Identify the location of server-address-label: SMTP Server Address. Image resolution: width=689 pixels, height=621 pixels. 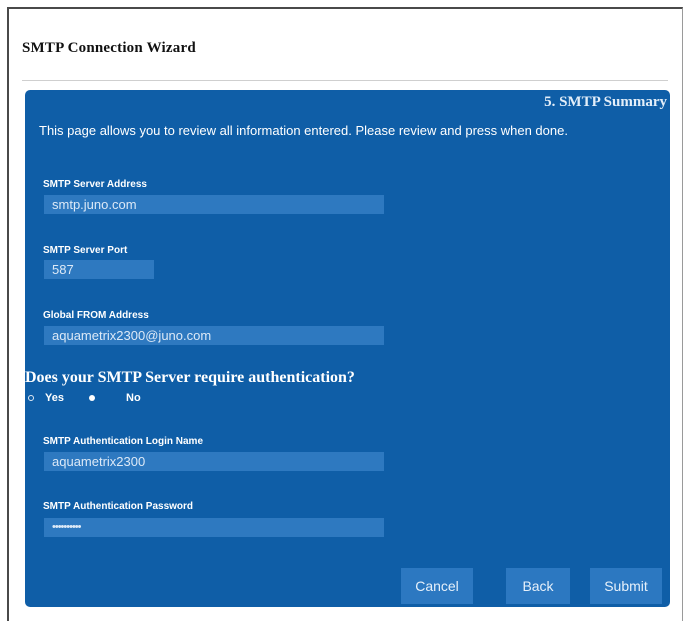
(95, 184).